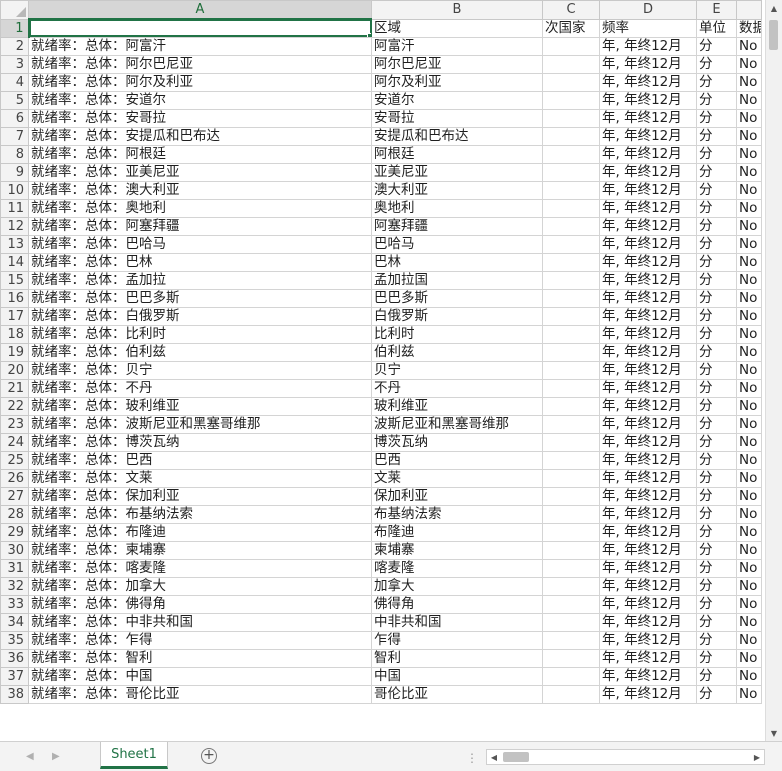 This screenshot has width=782, height=771. I want to click on cell-a: 就绪率：总体：比利时, so click(200, 334).